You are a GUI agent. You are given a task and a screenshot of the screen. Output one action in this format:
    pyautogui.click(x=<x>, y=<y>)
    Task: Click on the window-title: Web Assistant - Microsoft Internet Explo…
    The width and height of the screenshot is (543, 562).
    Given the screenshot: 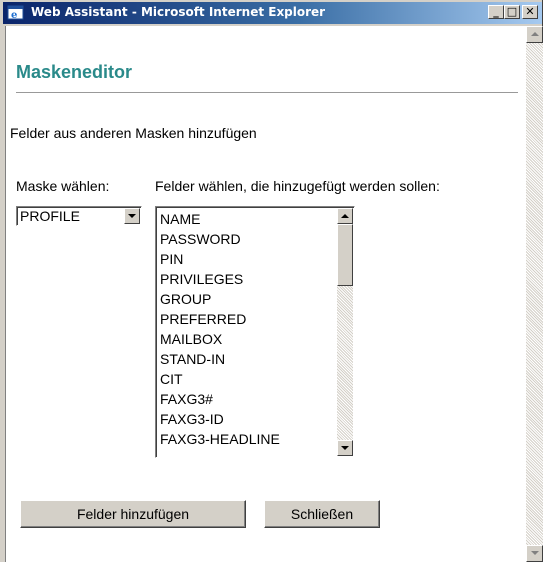 What is the action you would take?
    pyautogui.click(x=178, y=12)
    